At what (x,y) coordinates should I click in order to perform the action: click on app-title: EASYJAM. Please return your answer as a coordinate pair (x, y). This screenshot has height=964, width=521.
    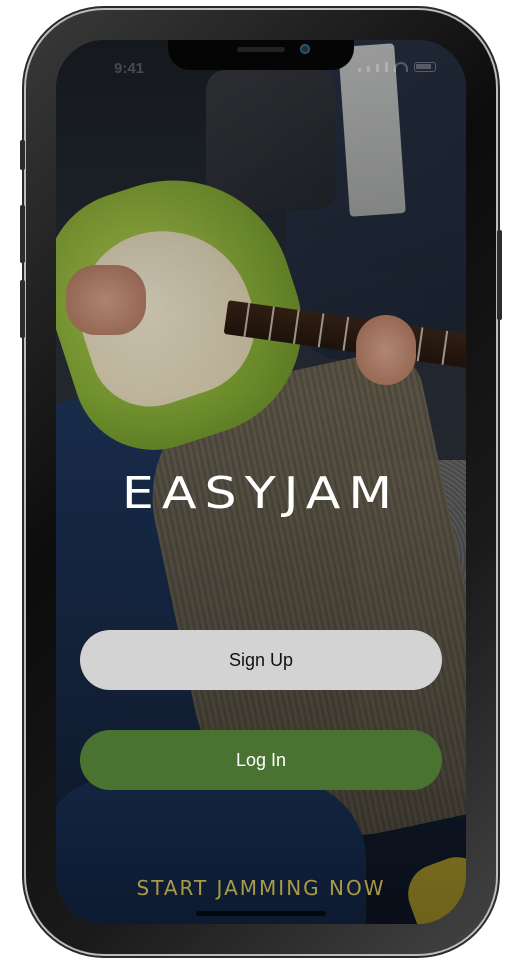
    Looking at the image, I should click on (261, 493).